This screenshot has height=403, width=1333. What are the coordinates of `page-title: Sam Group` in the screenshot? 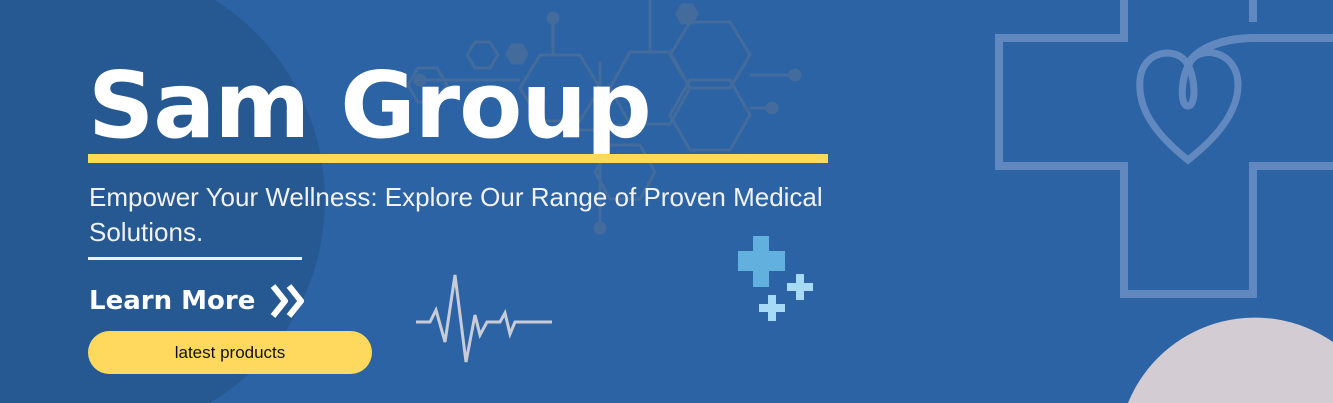 It's located at (370, 105).